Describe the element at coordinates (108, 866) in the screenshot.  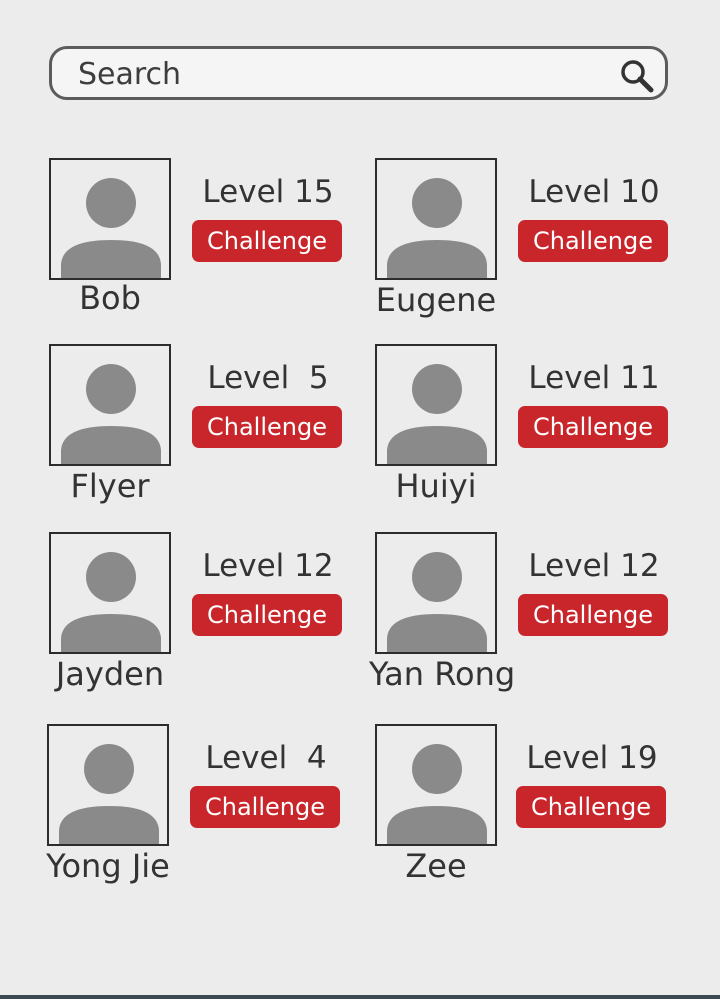
I see `player-name: Yong Jie` at that location.